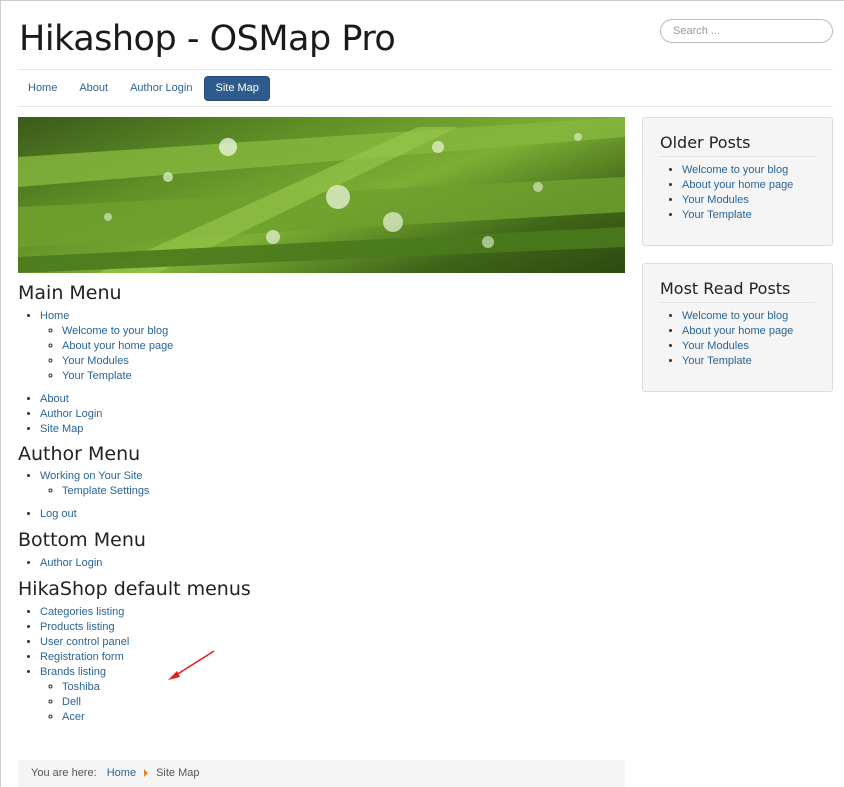  Describe the element at coordinates (321, 773) in the screenshot. I see `breadcrumb: You are here: Home Site Map` at that location.